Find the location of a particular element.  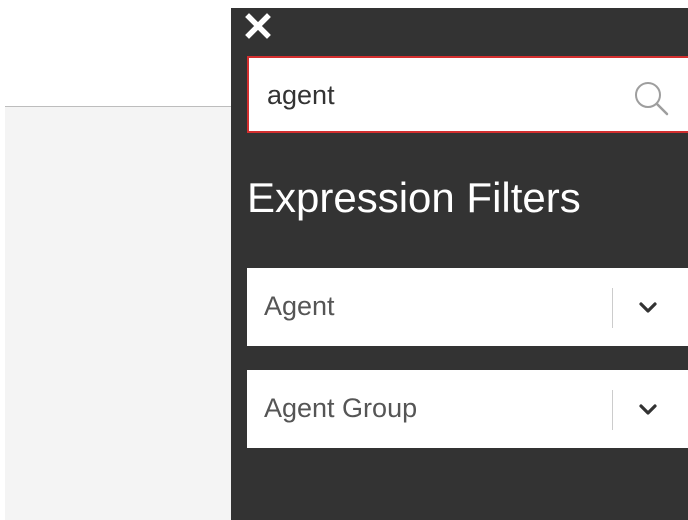

search-input is located at coordinates (437, 95).